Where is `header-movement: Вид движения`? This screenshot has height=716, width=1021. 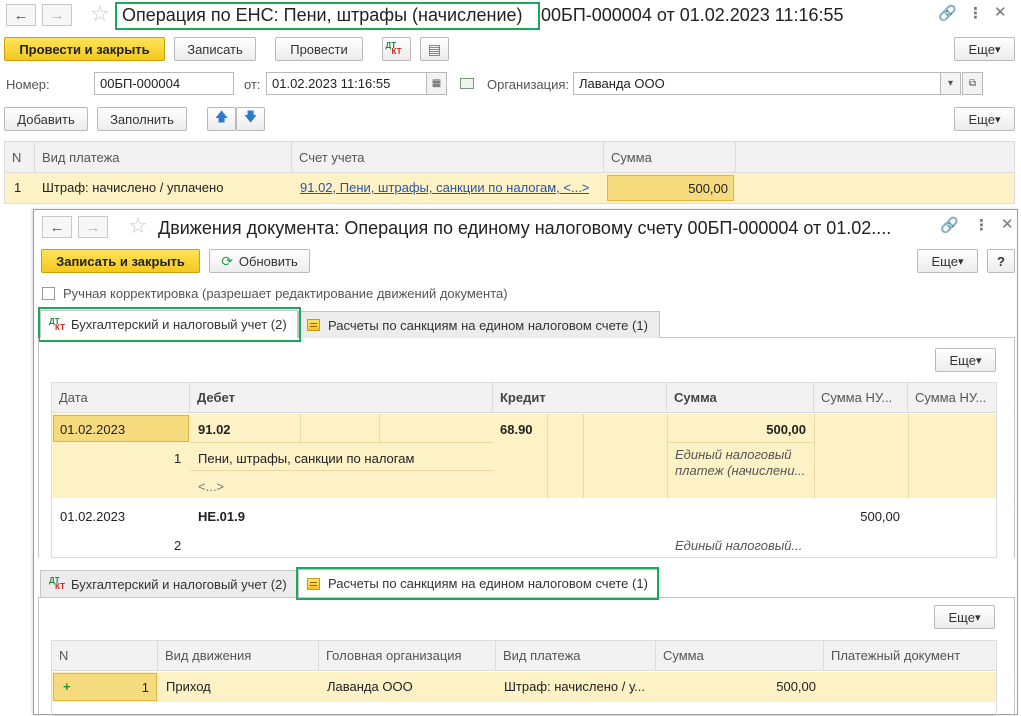 header-movement: Вид движения is located at coordinates (238, 655).